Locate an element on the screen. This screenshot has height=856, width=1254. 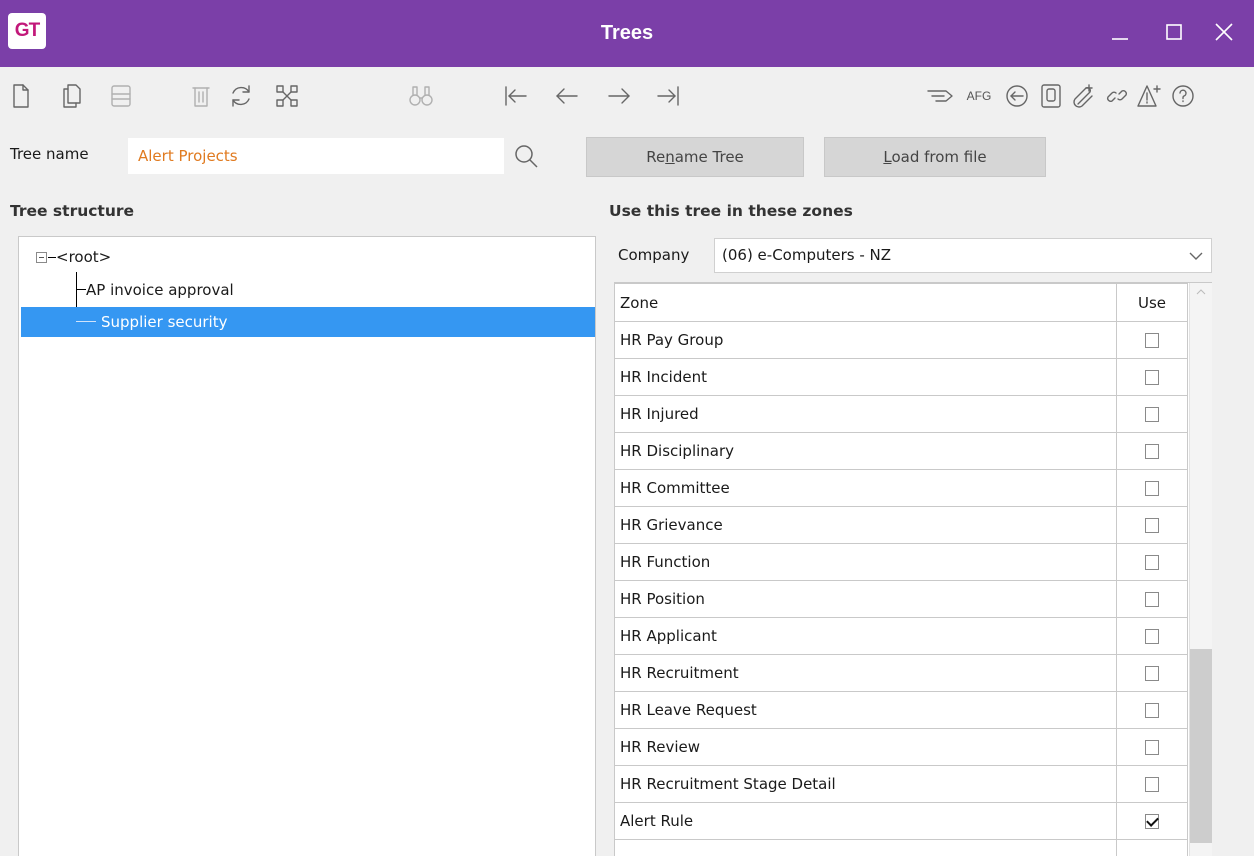
back-circle-icon is located at coordinates (1017, 96).